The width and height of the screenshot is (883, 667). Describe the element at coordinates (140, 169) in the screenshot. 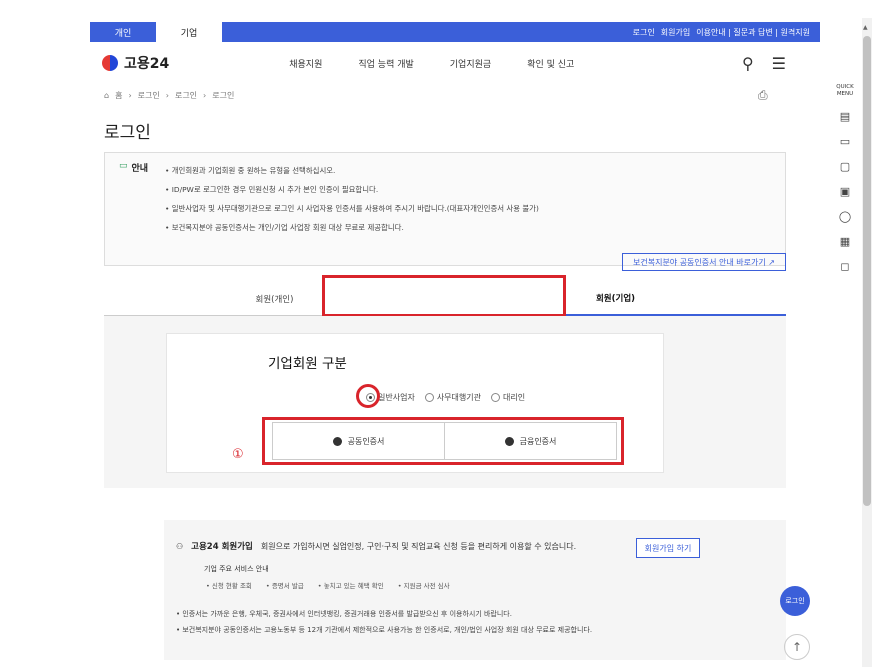

I see `notice-title-text: 안내` at that location.